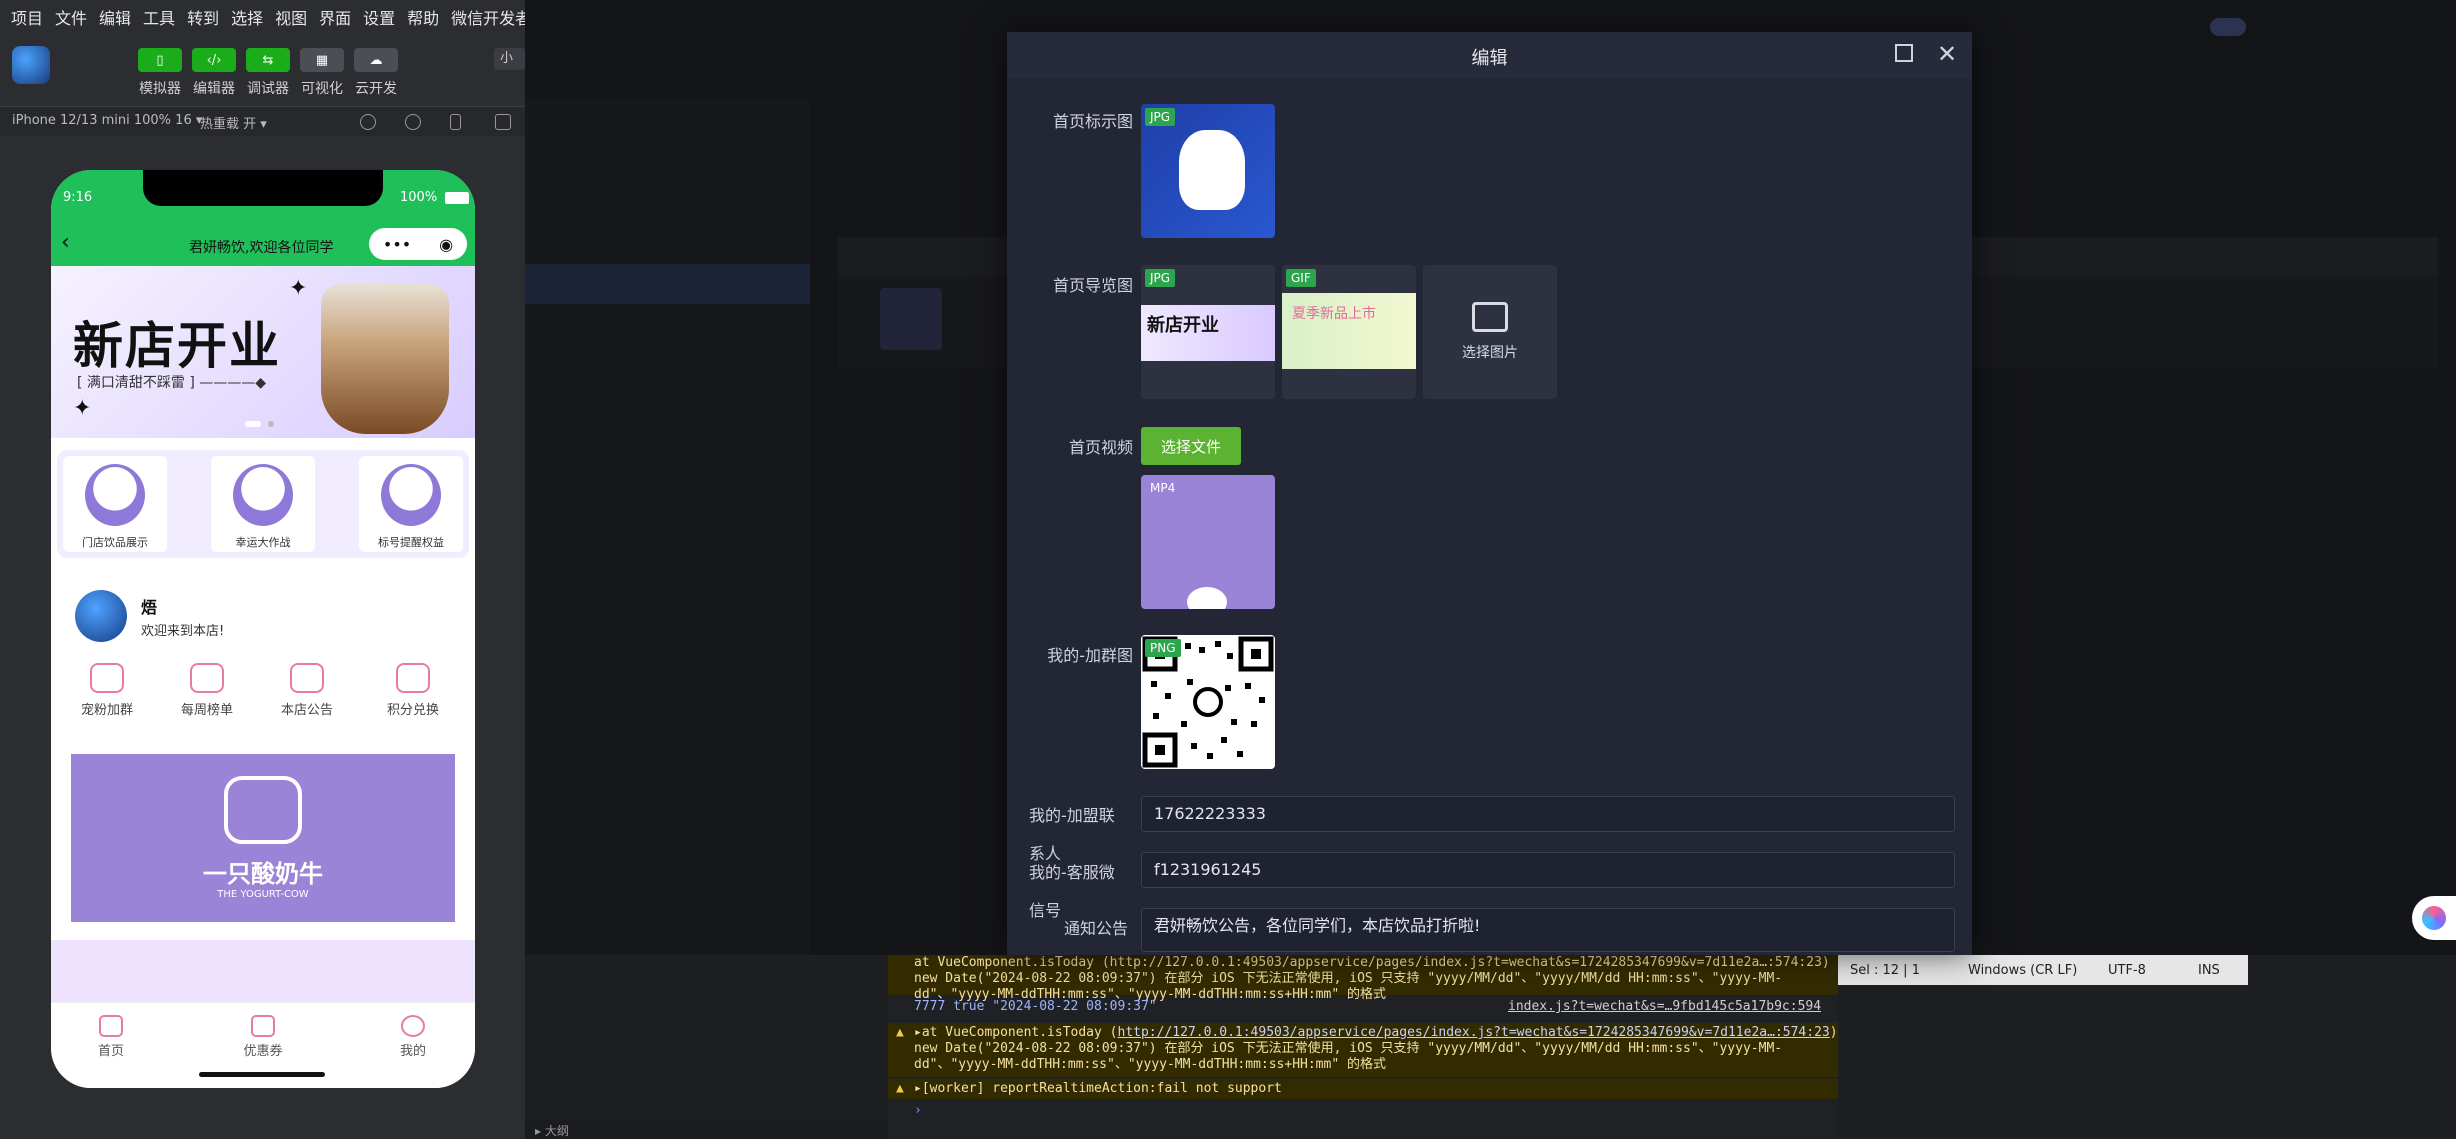 The image size is (2456, 1139). Describe the element at coordinates (207, 690) in the screenshot. I see `grid-item-ranking: 每周榜单` at that location.